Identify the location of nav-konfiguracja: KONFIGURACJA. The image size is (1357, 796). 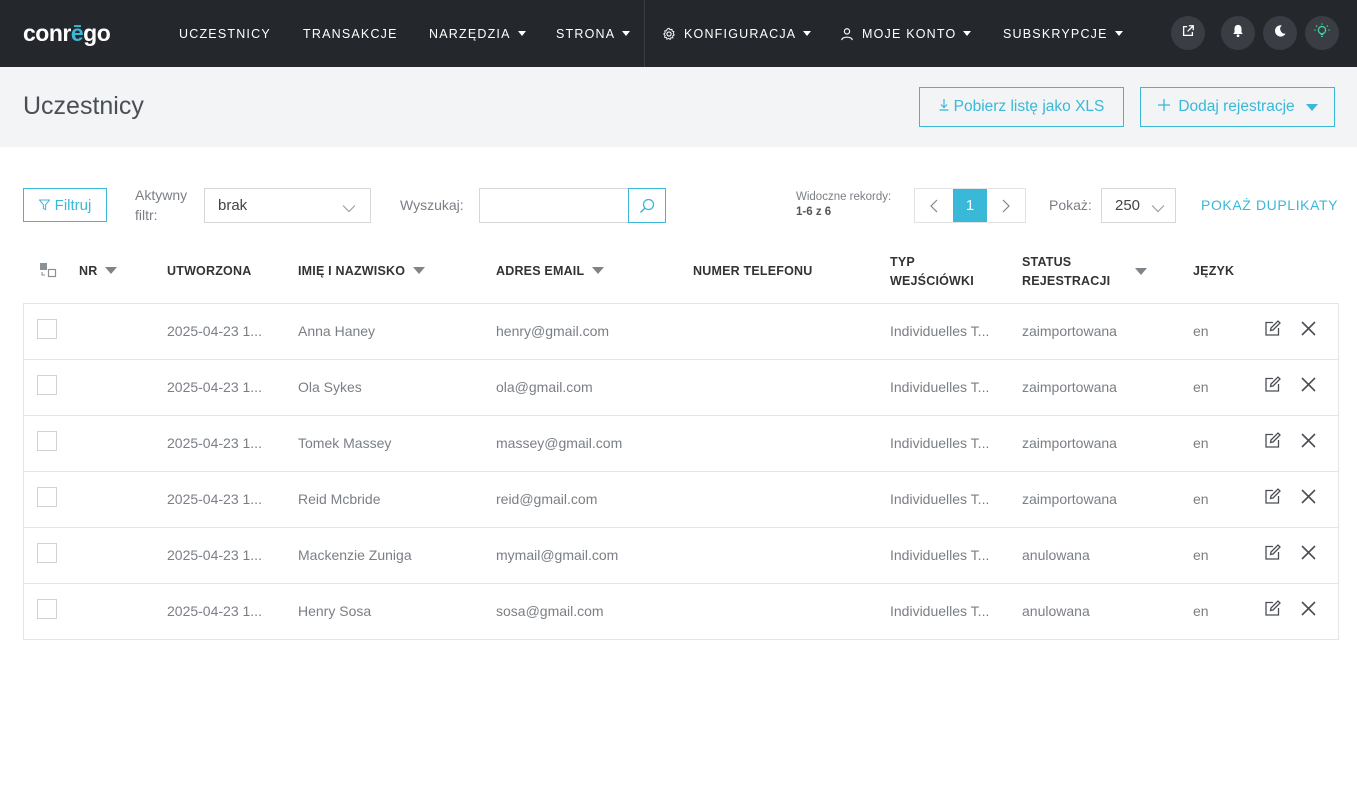
(737, 33).